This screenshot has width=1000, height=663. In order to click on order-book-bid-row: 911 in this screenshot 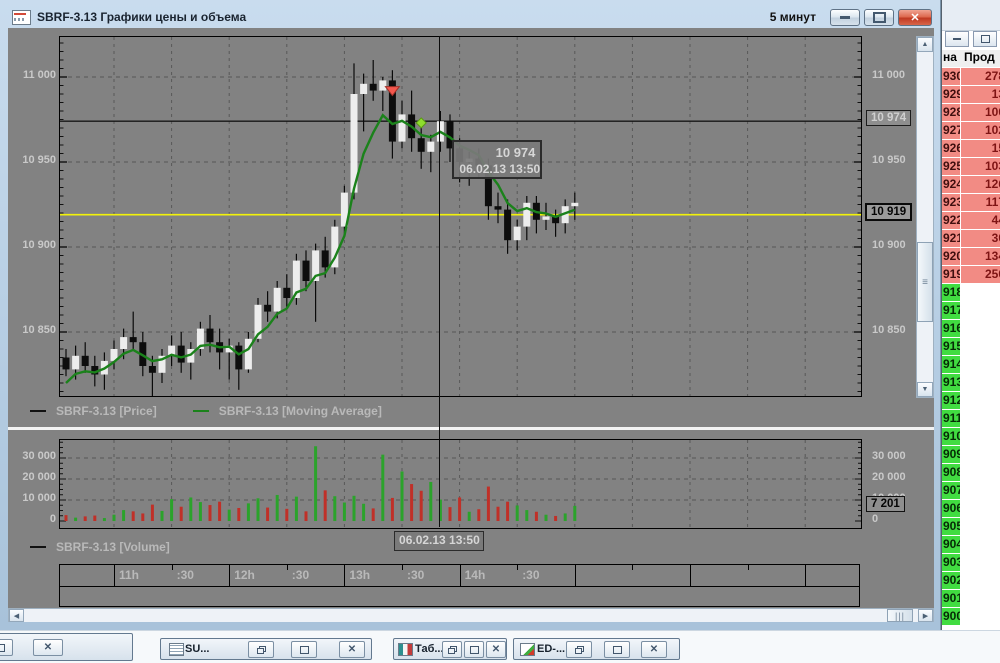, I will do `click(971, 418)`.